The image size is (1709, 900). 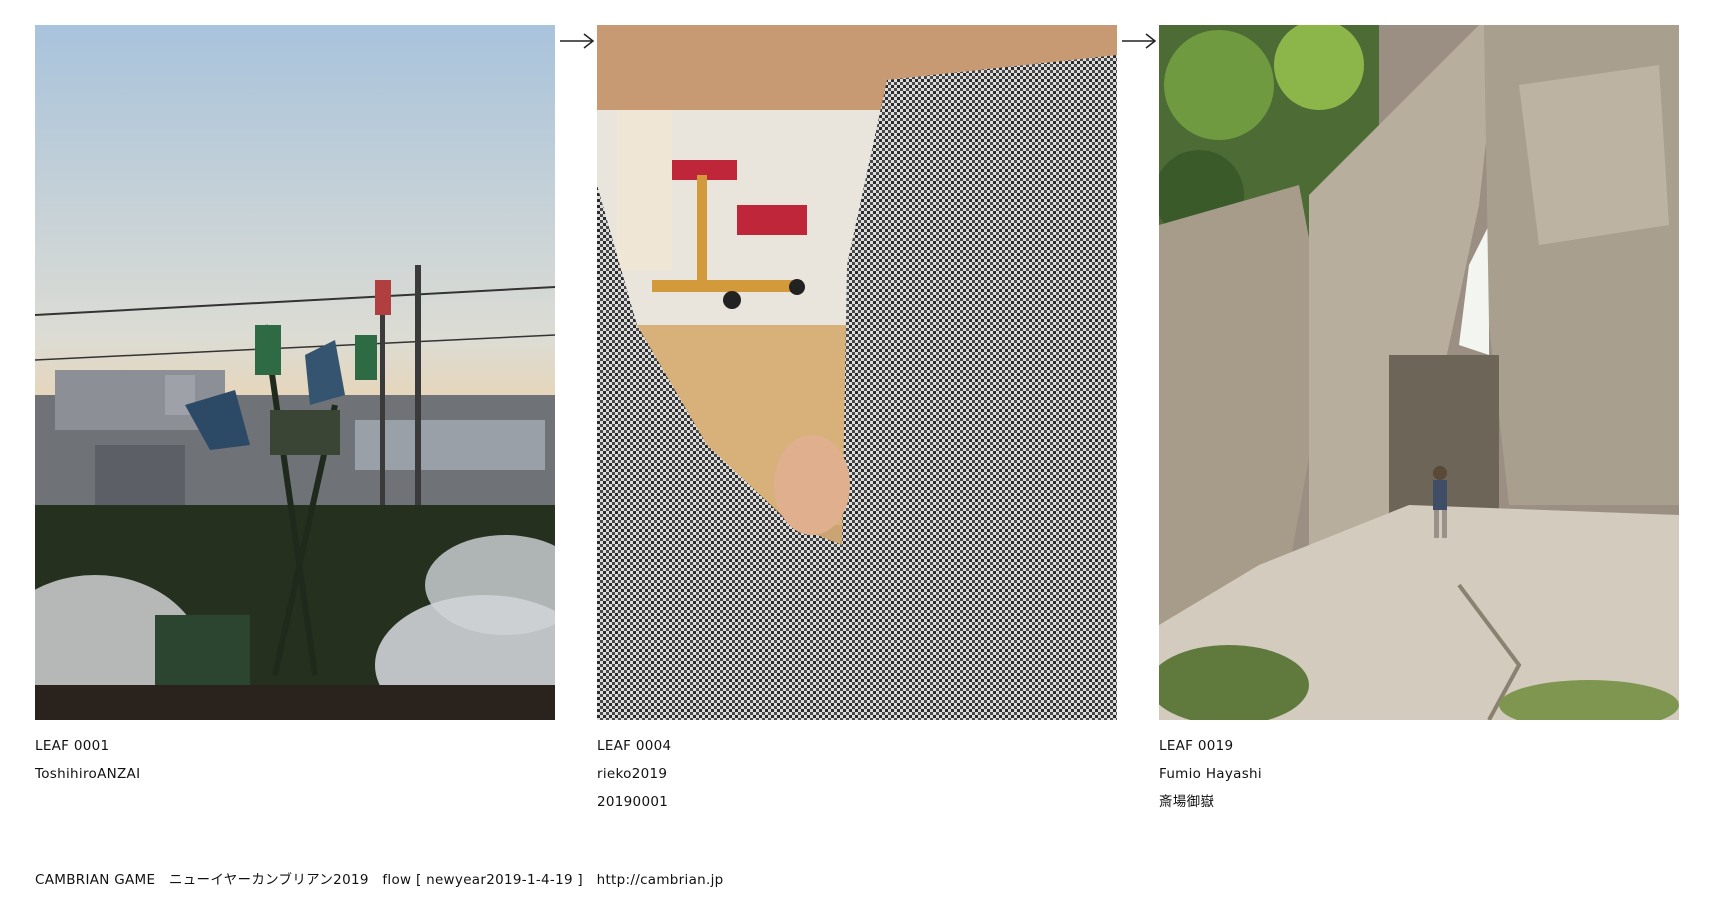 What do you see at coordinates (1187, 802) in the screenshot?
I see `leaf-note: 斎場御嶽` at bounding box center [1187, 802].